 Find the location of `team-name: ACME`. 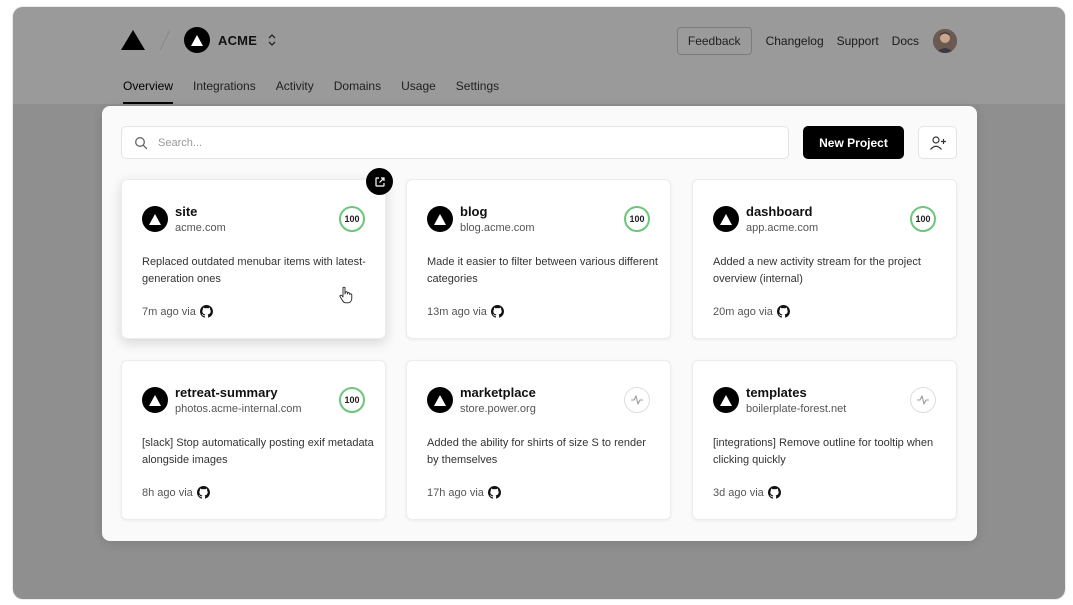

team-name: ACME is located at coordinates (237, 40).